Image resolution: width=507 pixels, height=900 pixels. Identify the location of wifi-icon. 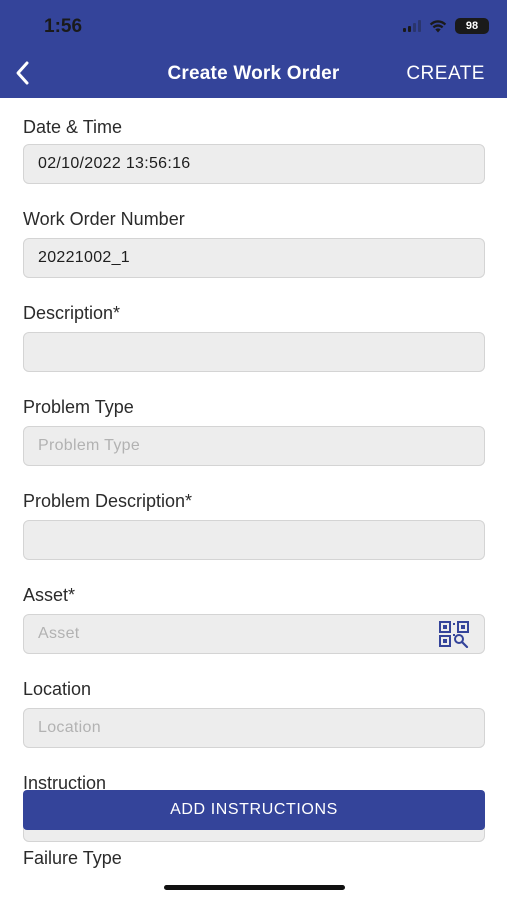
(438, 25).